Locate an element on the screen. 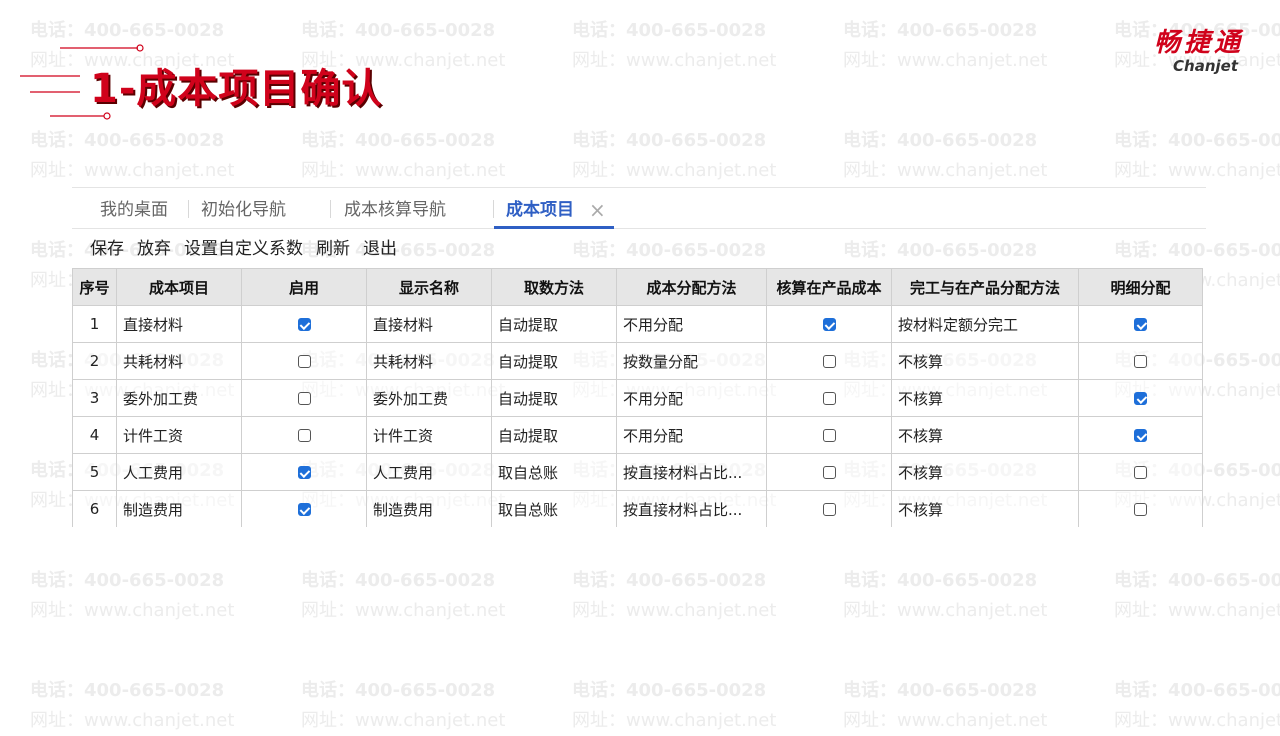 Image resolution: width=1280 pixels, height=736 pixels. cost-item-name: 直接材料 is located at coordinates (179, 324).